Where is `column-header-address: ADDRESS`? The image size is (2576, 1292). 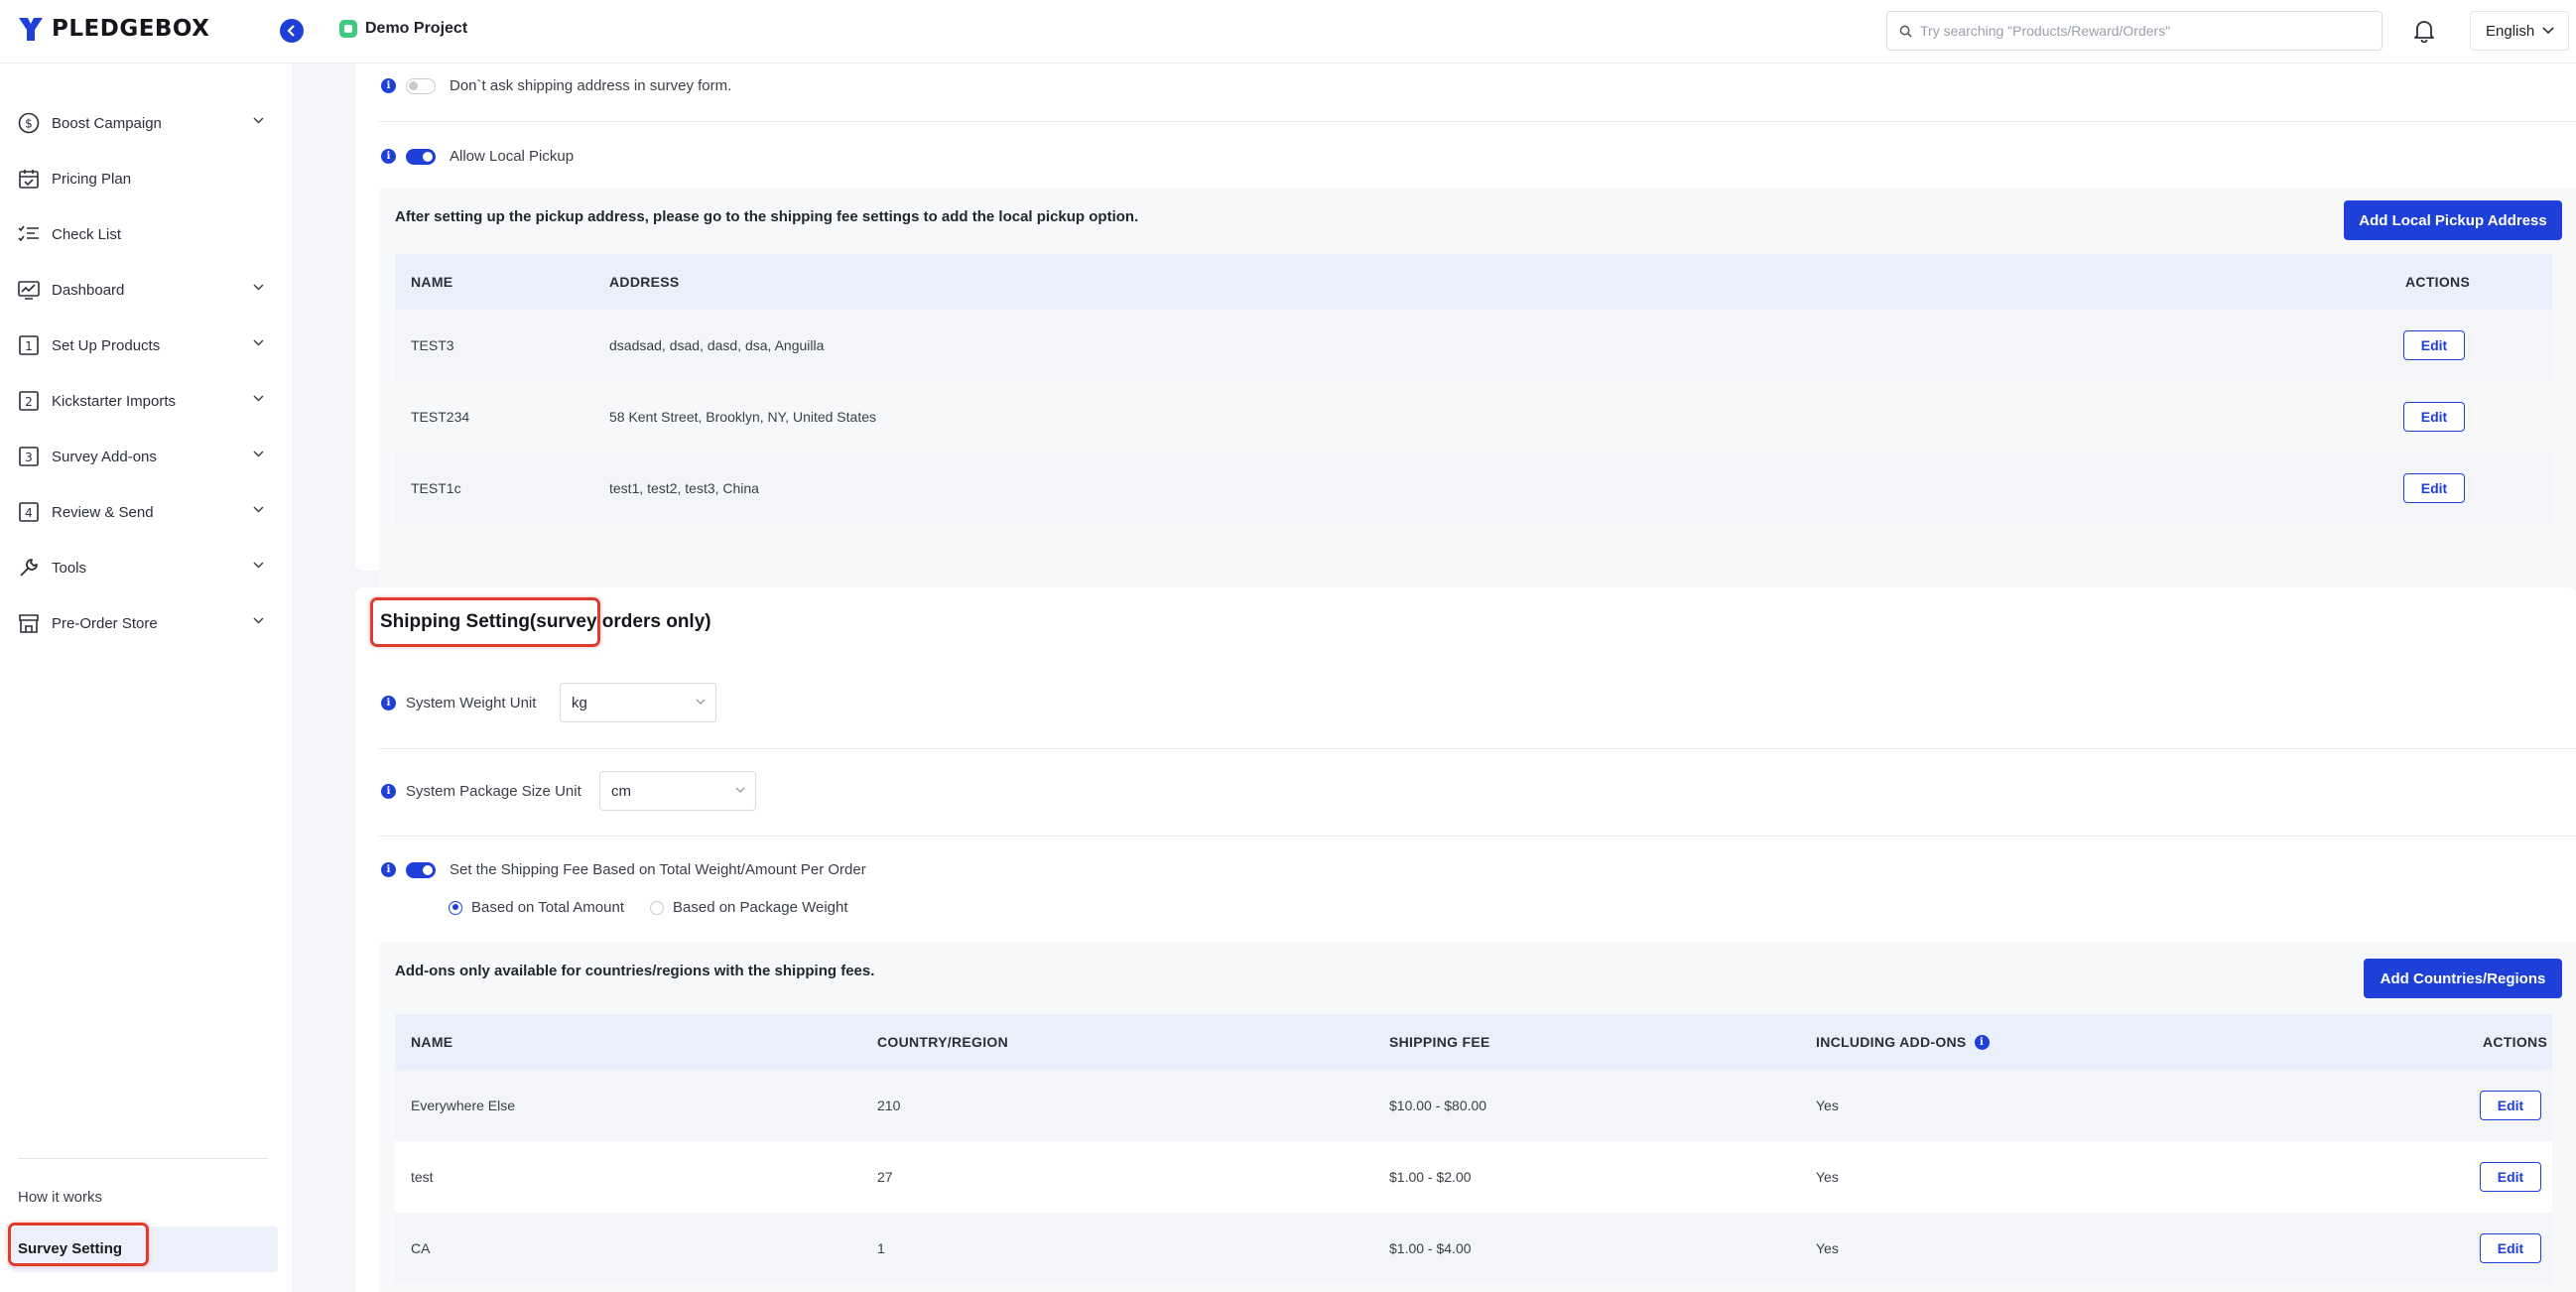
column-header-address: ADDRESS is located at coordinates (645, 282).